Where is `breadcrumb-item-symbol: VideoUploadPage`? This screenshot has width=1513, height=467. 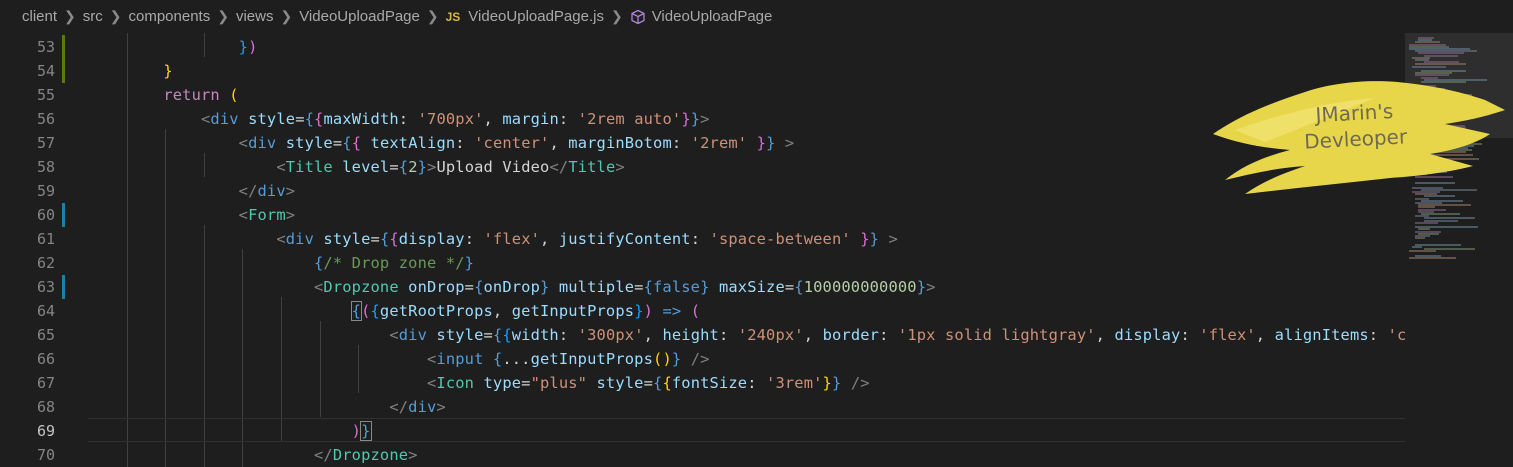 breadcrumb-item-symbol: VideoUploadPage is located at coordinates (712, 16).